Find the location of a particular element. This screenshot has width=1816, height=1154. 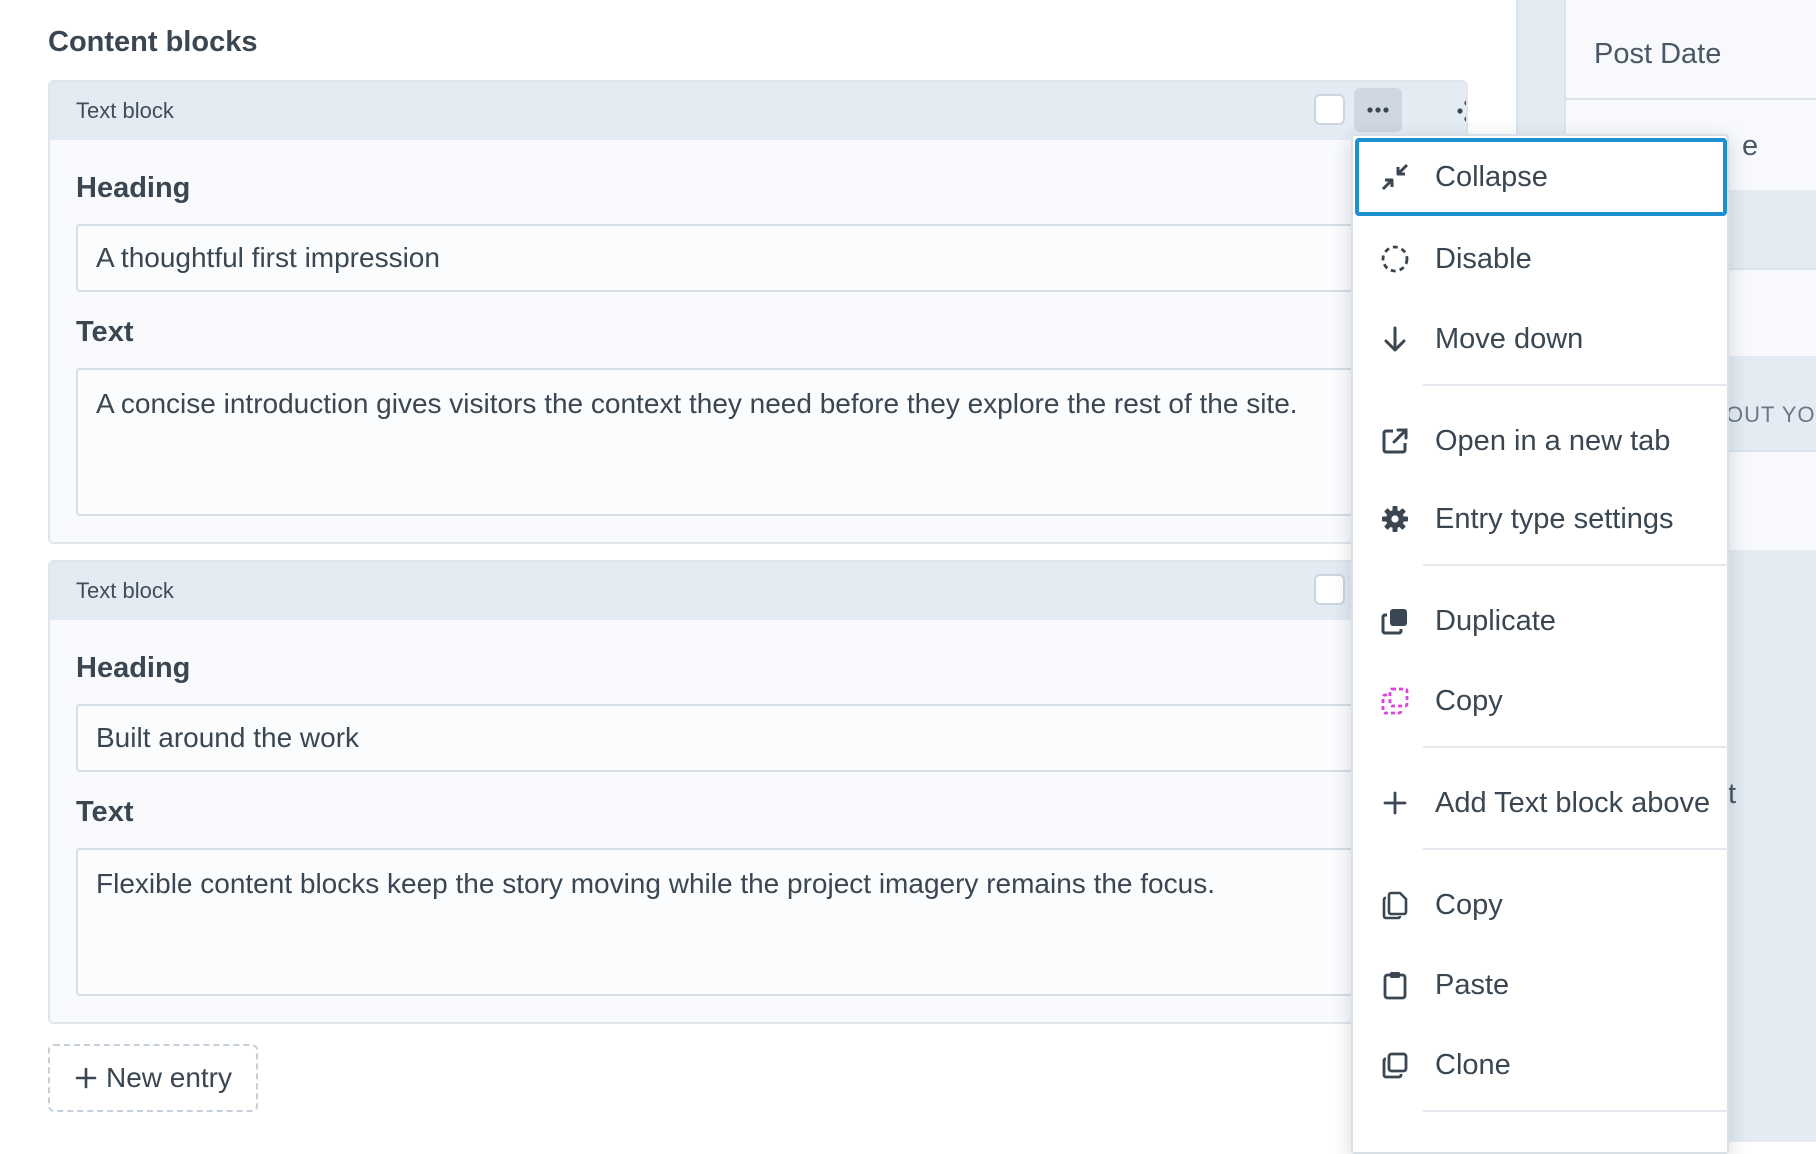

heading-input: A thoughtful first impression is located at coordinates (771, 258).